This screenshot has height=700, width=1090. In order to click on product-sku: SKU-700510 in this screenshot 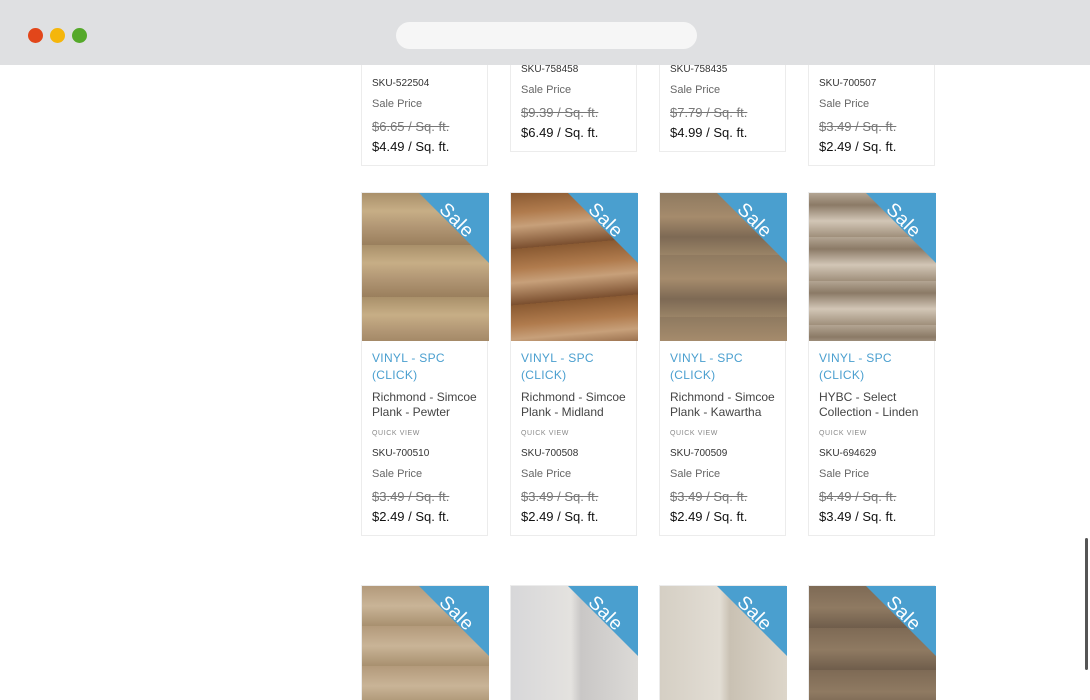, I will do `click(401, 453)`.